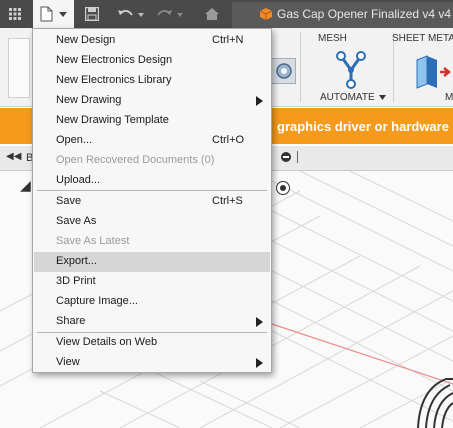  Describe the element at coordinates (422, 38) in the screenshot. I see `sheet-metal-label: SHEET METAL` at that location.